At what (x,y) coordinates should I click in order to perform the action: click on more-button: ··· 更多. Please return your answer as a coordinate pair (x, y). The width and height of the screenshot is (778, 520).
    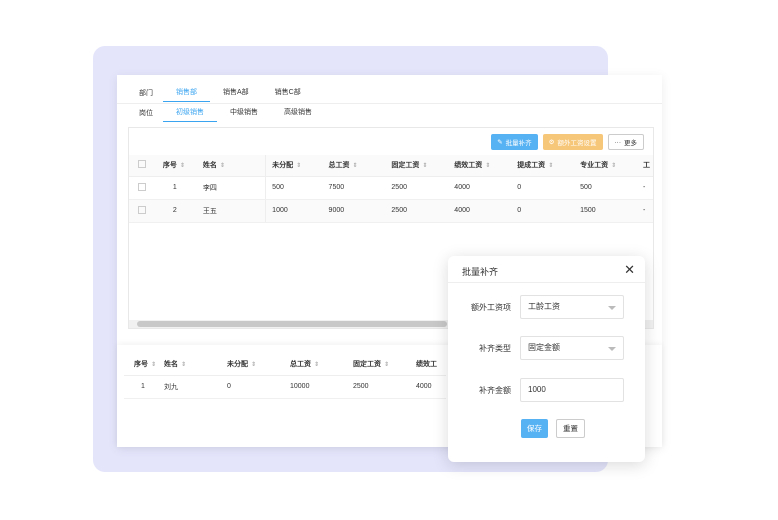
    Looking at the image, I should click on (625, 142).